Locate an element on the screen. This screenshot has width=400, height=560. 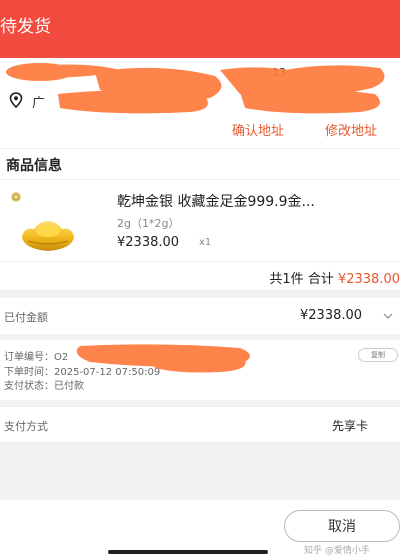
recipient-name is located at coordinates (30, 73).